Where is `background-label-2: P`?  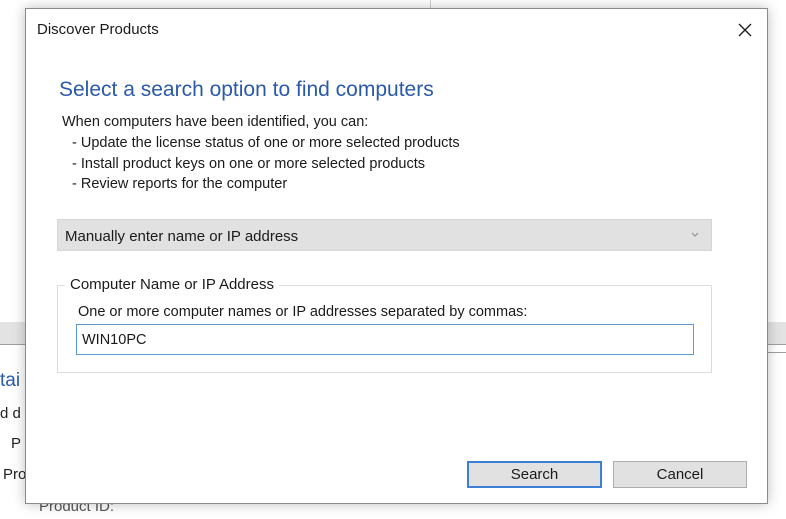 background-label-2: P is located at coordinates (16, 443).